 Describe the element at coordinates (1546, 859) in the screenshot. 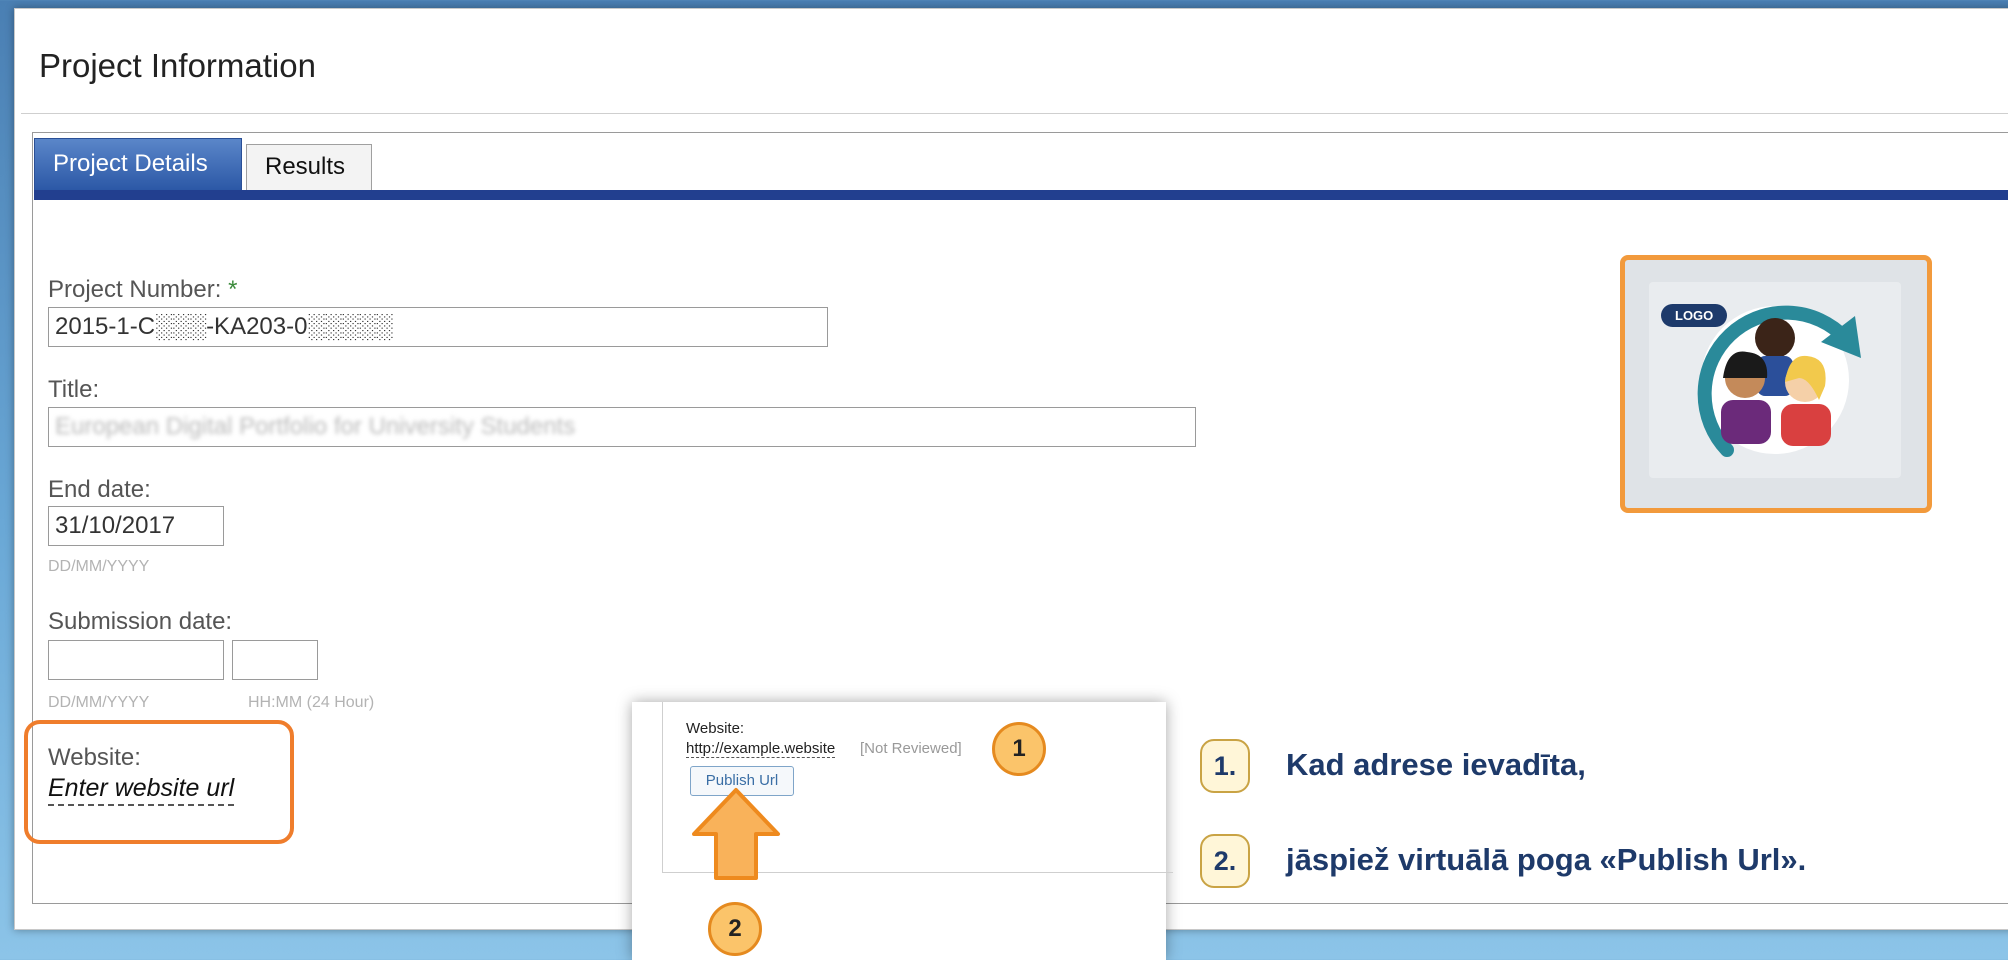

I see `step-2-text: jāspiež virtuālā poga «Publish Url».` at that location.